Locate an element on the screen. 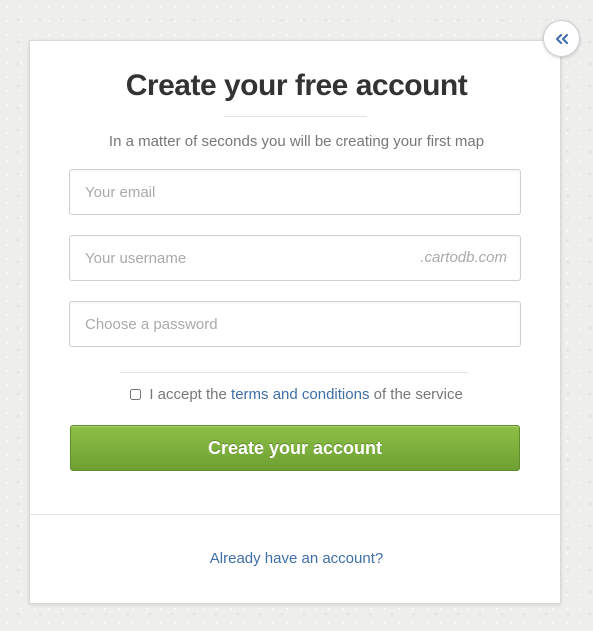 The height and width of the screenshot is (631, 593). login-link: Already have an account? is located at coordinates (296, 558).